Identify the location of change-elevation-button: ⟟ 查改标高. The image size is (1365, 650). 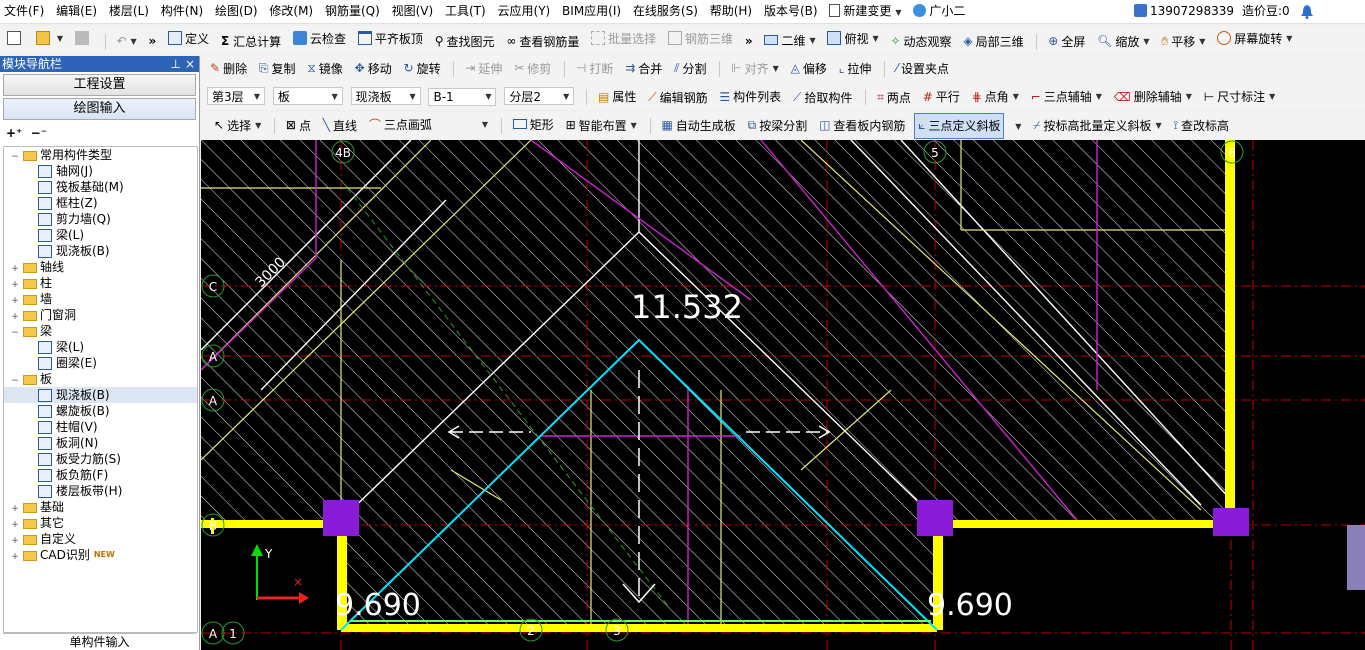
(1200, 126).